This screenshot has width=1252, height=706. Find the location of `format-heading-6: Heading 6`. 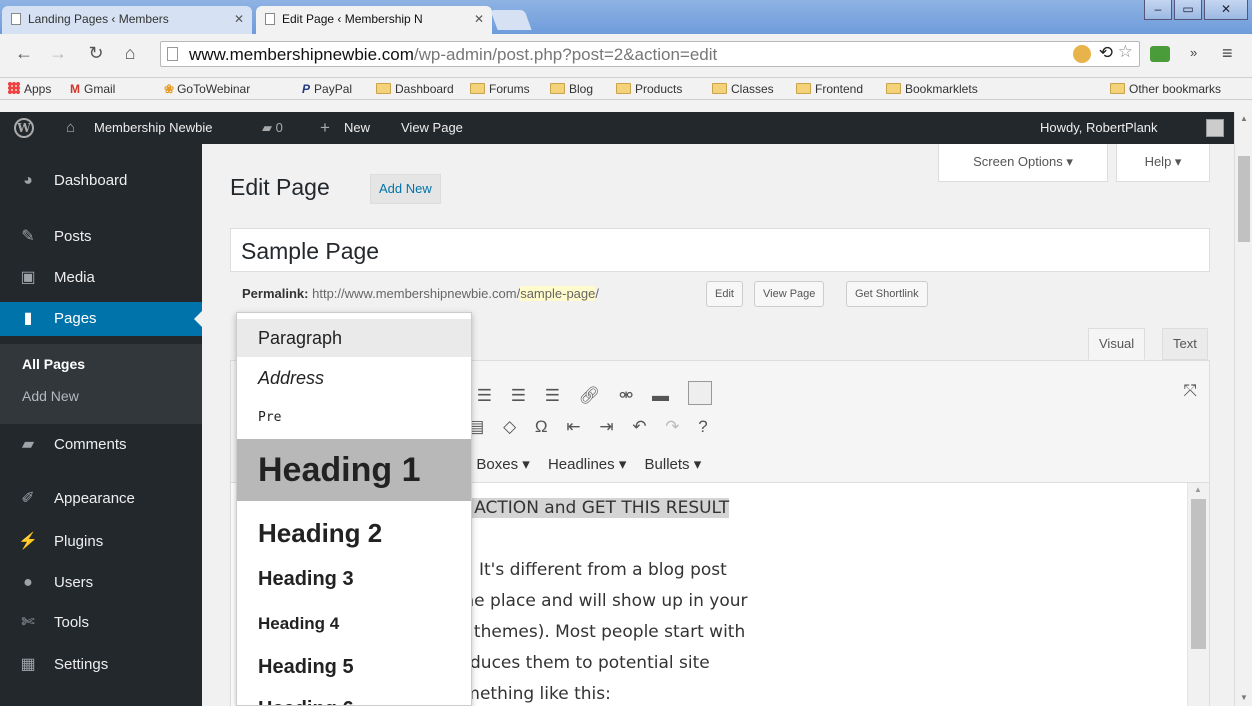

format-heading-6: Heading 6 is located at coordinates (354, 698).